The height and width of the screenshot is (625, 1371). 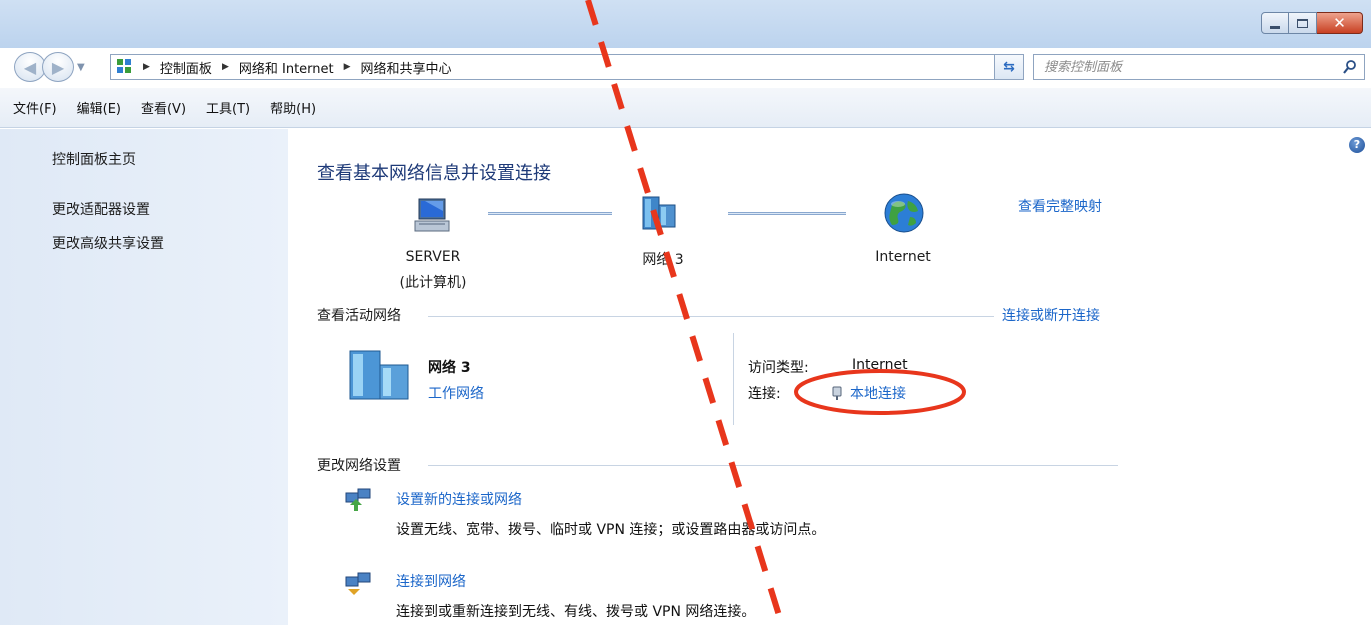 I want to click on setup-connection-icon, so click(x=358, y=499).